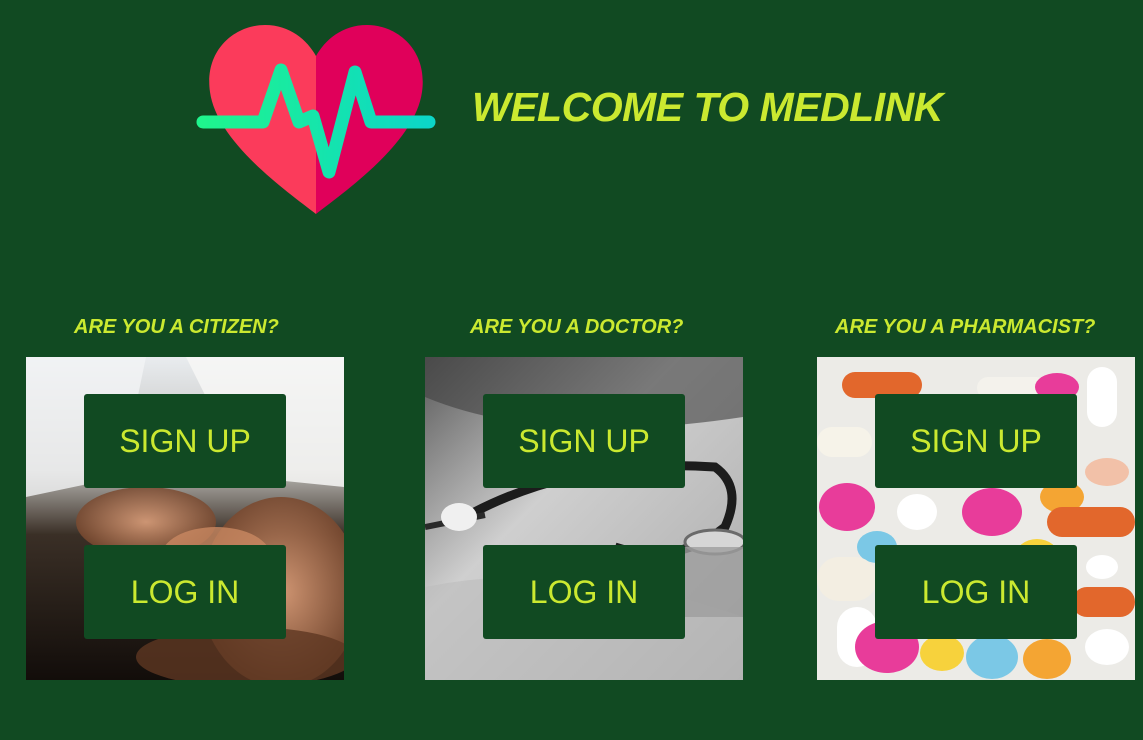 This screenshot has height=740, width=1143. What do you see at coordinates (707, 107) in the screenshot?
I see `page-title: WELCOME TO MEDLINK` at bounding box center [707, 107].